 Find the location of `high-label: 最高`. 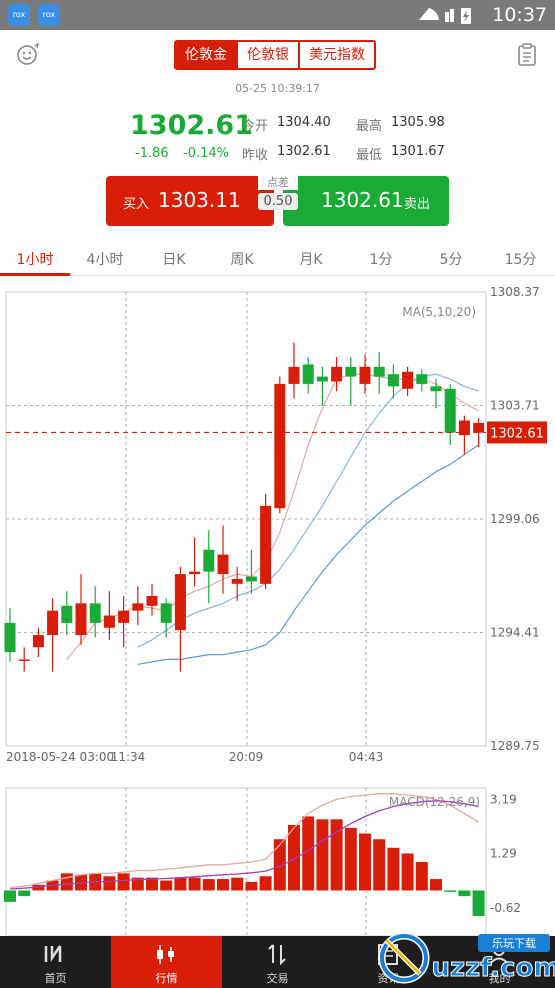

high-label: 最高 is located at coordinates (369, 126).